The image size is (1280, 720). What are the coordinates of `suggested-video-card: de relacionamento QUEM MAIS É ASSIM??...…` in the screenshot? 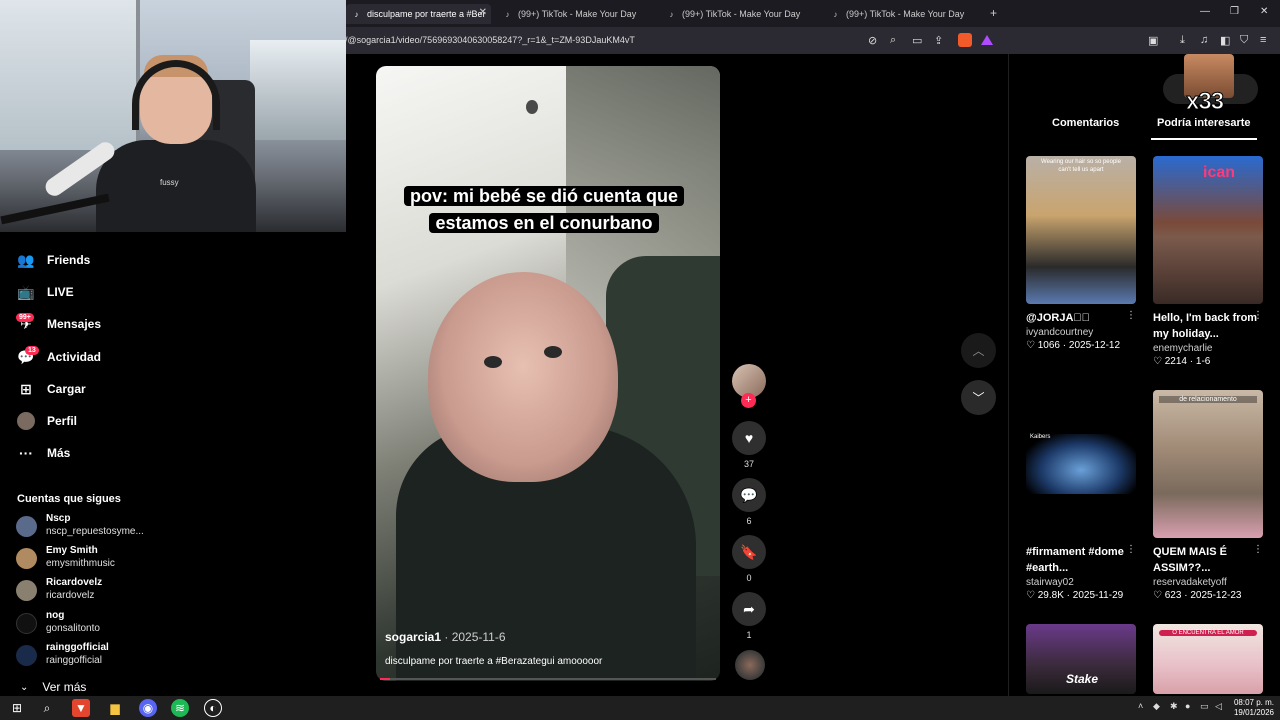 It's located at (1209, 495).